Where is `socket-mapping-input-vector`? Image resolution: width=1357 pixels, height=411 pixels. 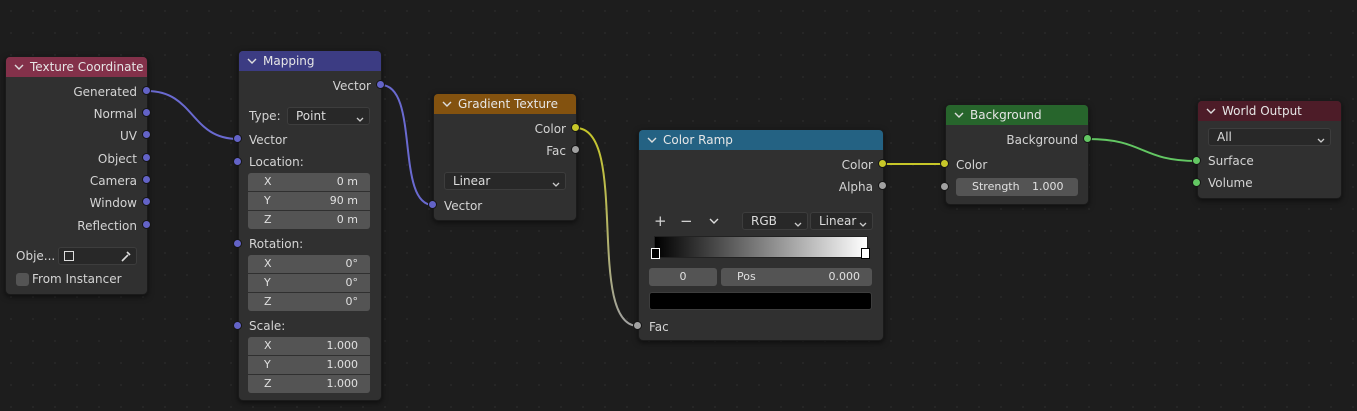 socket-mapping-input-vector is located at coordinates (237, 138).